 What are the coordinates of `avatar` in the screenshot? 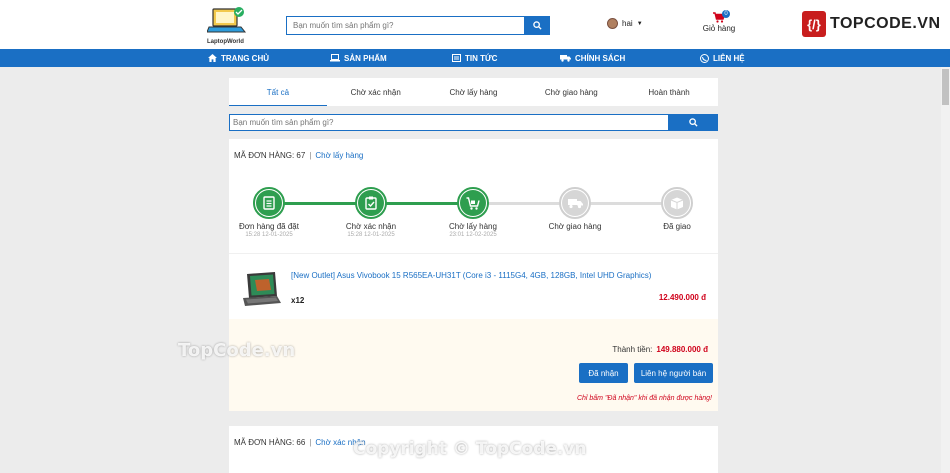 It's located at (612, 23).